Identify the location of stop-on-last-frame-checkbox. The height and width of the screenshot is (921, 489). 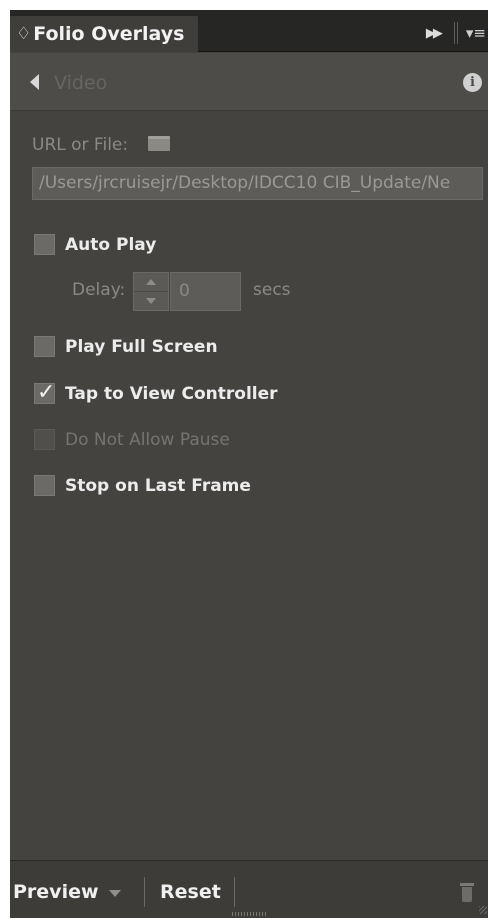
(44, 485).